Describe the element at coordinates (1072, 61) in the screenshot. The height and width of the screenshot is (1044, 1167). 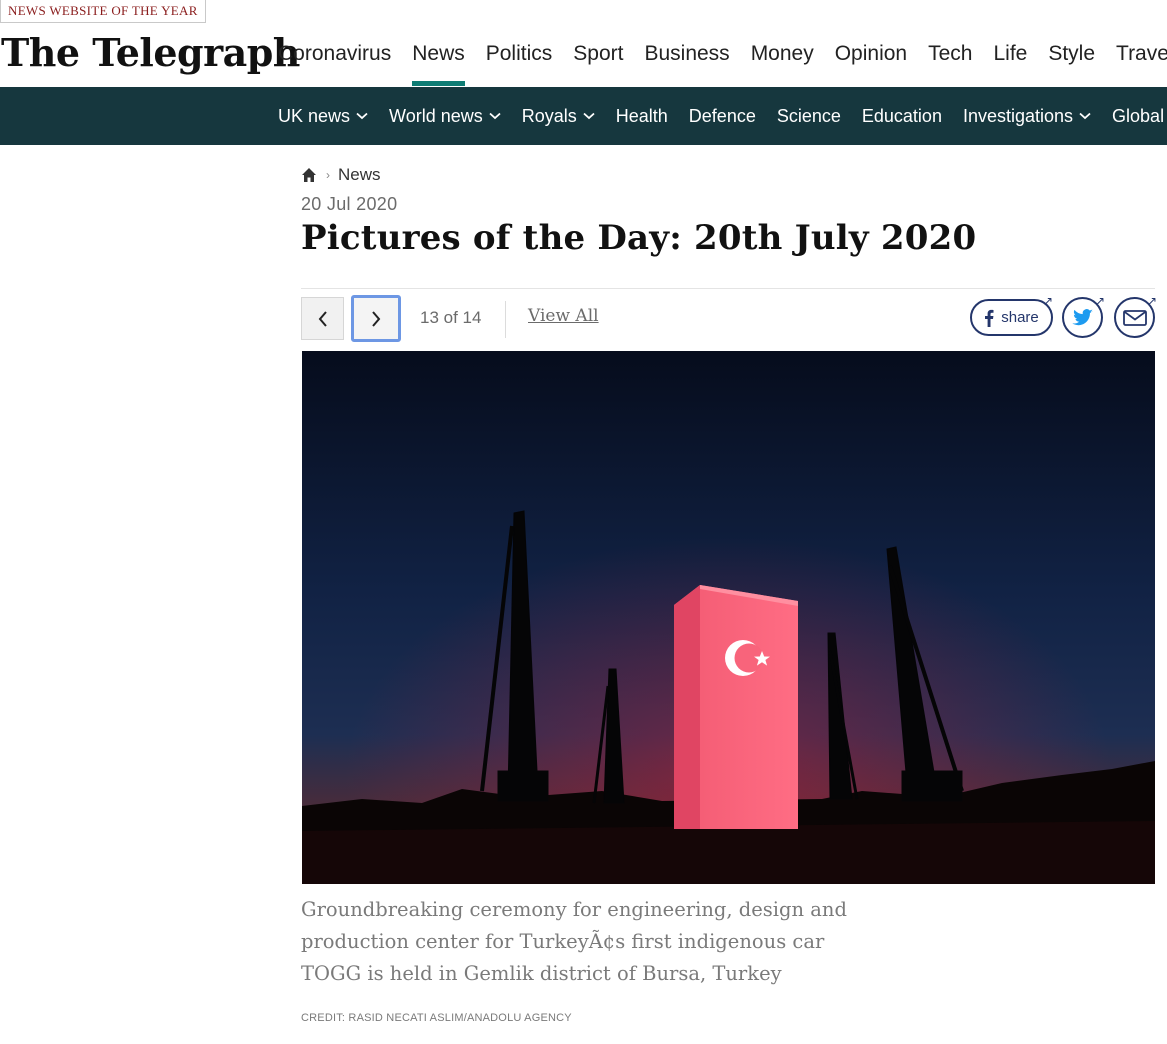
I see `nav-item-style: Style` at that location.